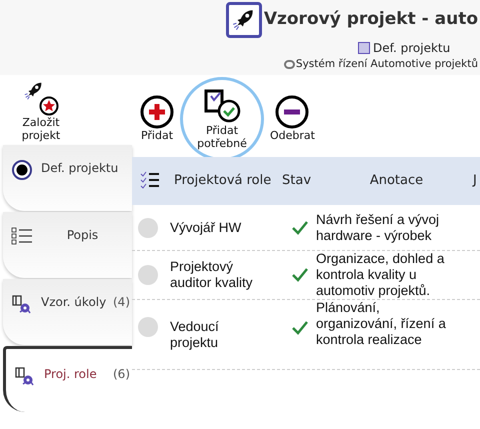 The image size is (480, 429). I want to click on add-icon, so click(157, 112).